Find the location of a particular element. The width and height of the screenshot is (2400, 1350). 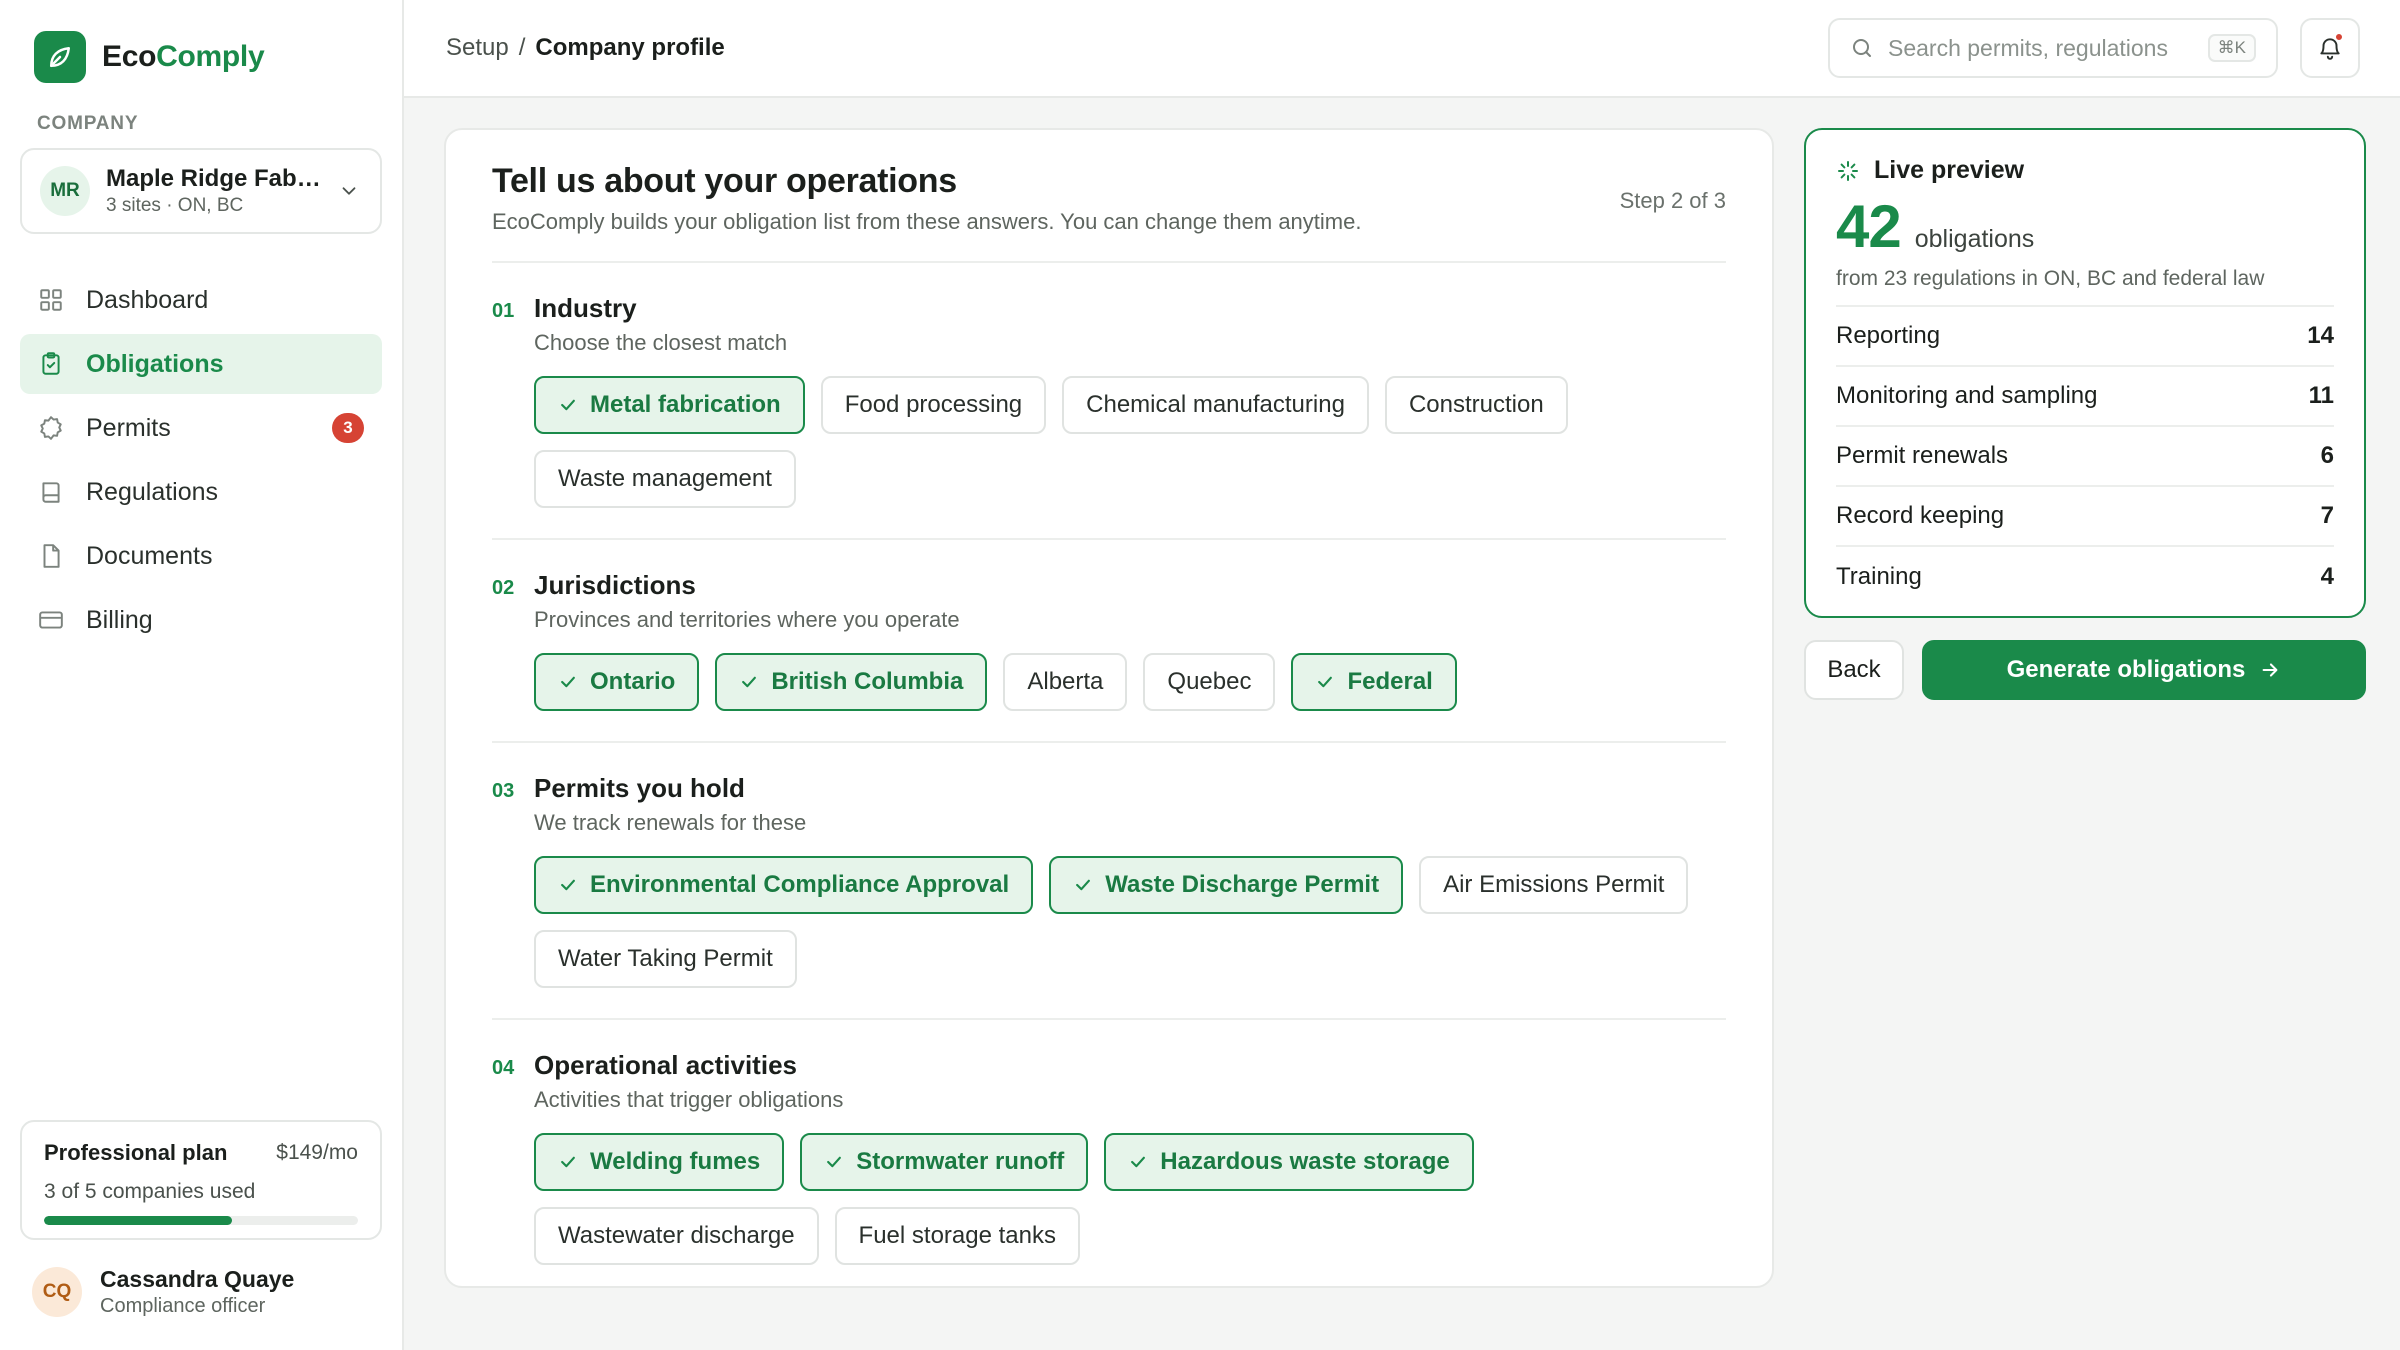

sidebar-item-label: Dashboard is located at coordinates (147, 299).